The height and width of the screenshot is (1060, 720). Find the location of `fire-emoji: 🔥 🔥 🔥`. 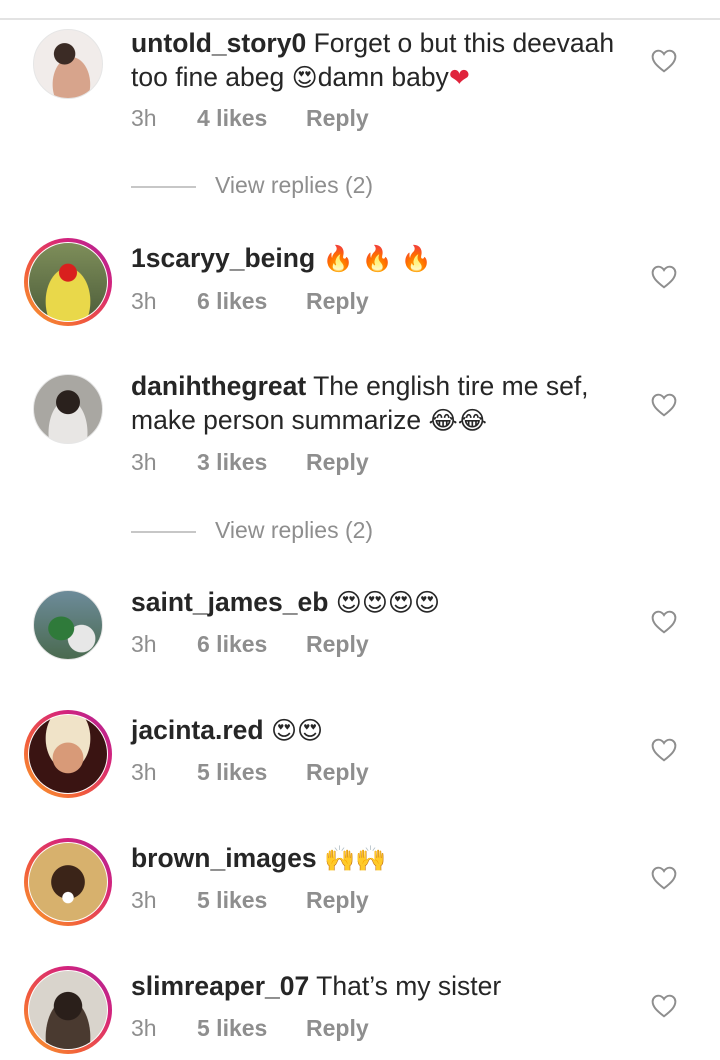

fire-emoji: 🔥 🔥 🔥 is located at coordinates (377, 258).